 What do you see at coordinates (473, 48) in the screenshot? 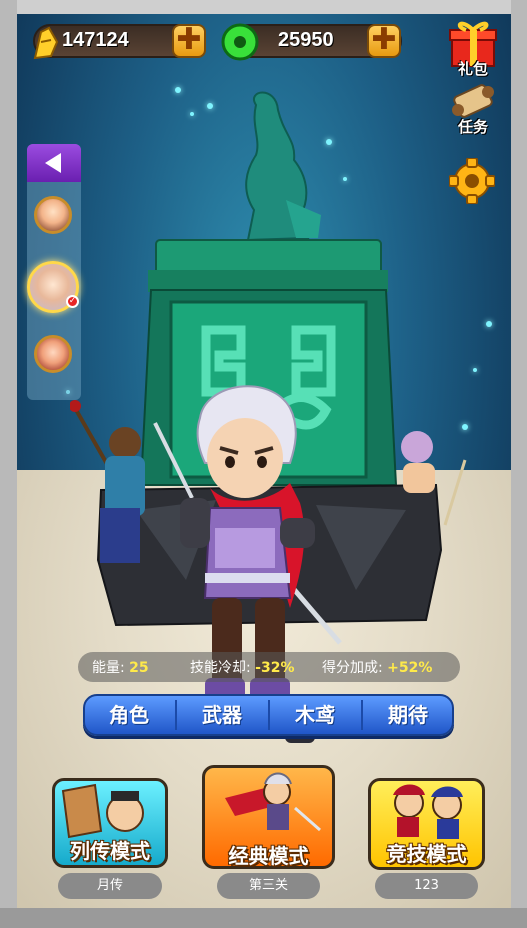
I see `gift-pack-button: 礼包` at bounding box center [473, 48].